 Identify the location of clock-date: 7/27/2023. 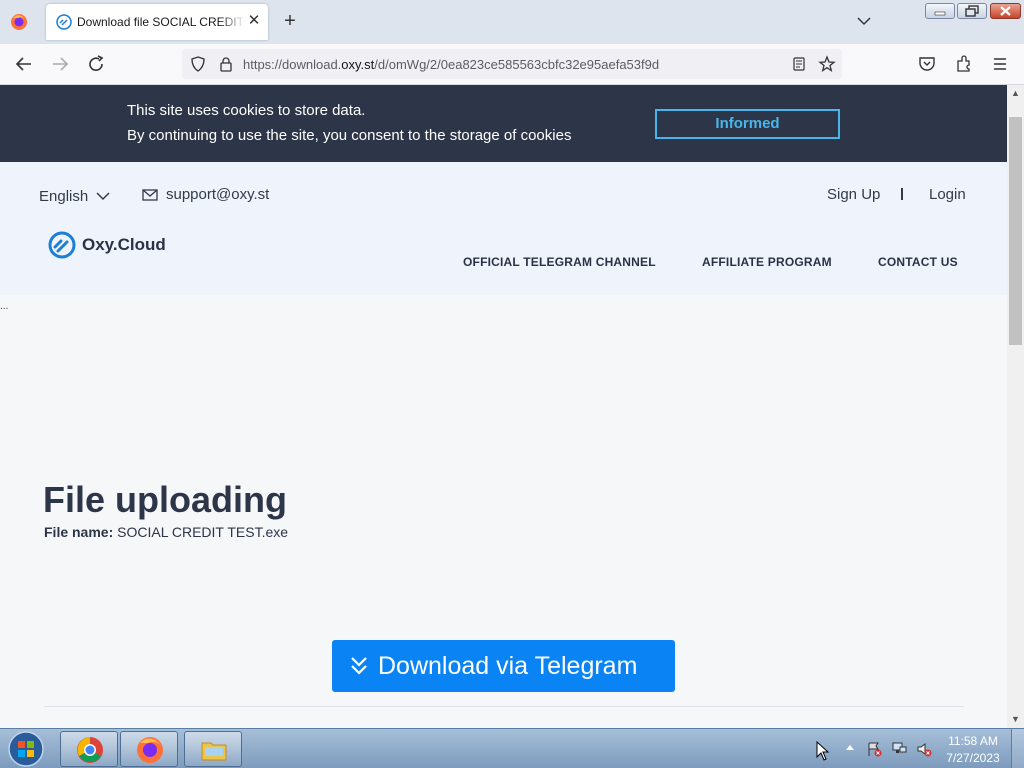
(973, 758).